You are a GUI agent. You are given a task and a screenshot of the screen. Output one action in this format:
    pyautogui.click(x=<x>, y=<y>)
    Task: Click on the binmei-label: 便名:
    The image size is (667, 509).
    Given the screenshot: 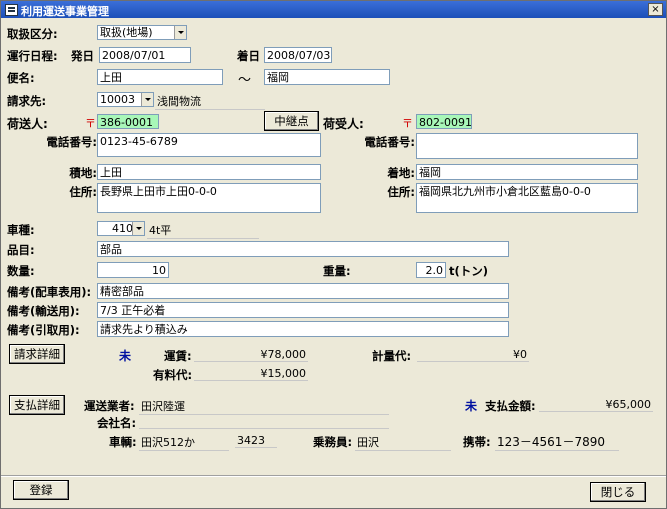 What is the action you would take?
    pyautogui.click(x=21, y=78)
    